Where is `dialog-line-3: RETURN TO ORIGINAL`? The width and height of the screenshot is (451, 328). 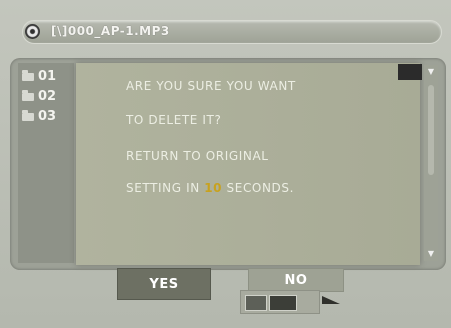 dialog-line-3: RETURN TO ORIGINAL is located at coordinates (197, 156).